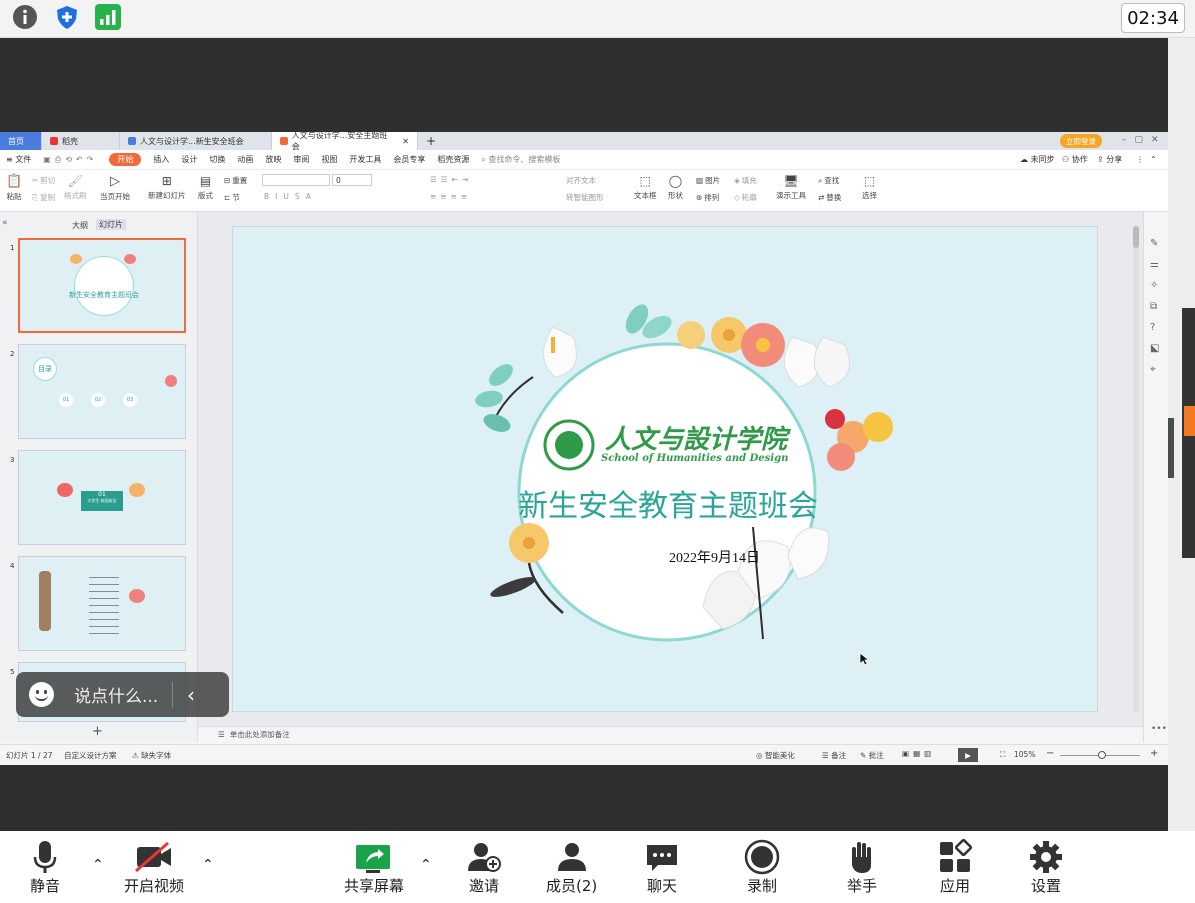  I want to click on chat-input-overlay: 说点什么... ‹, so click(122, 694).